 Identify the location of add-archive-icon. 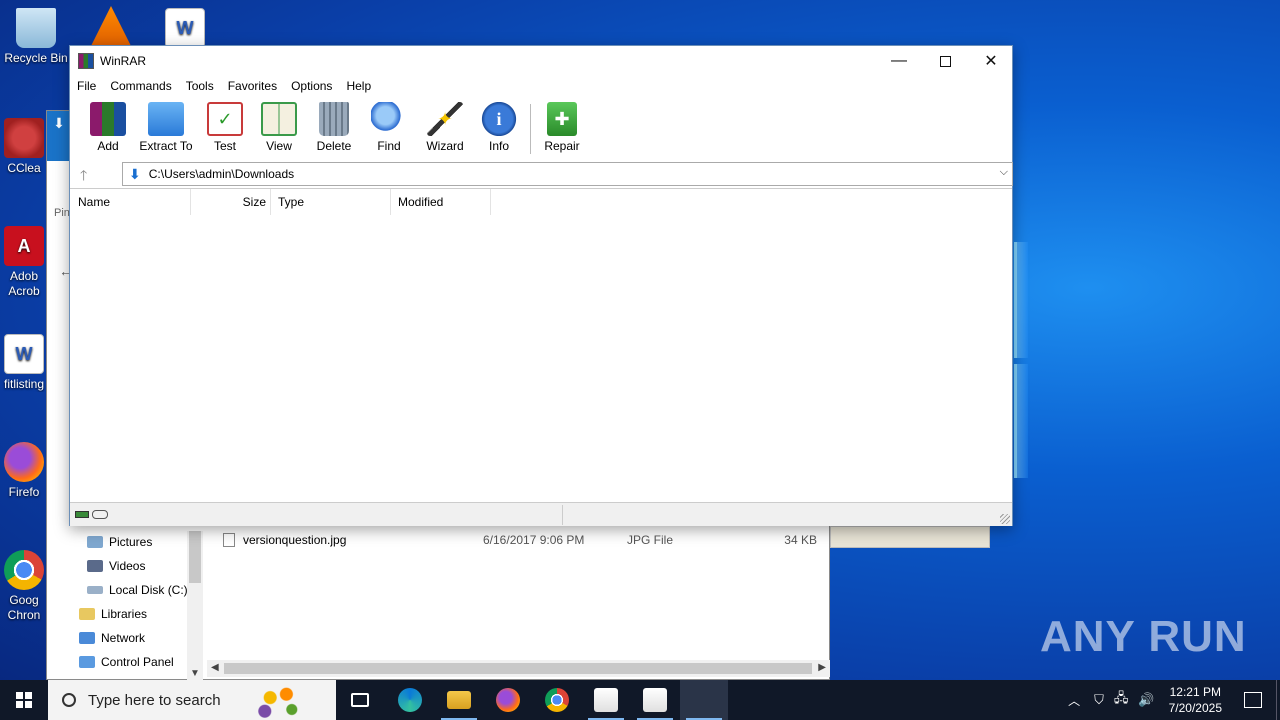
(108, 119).